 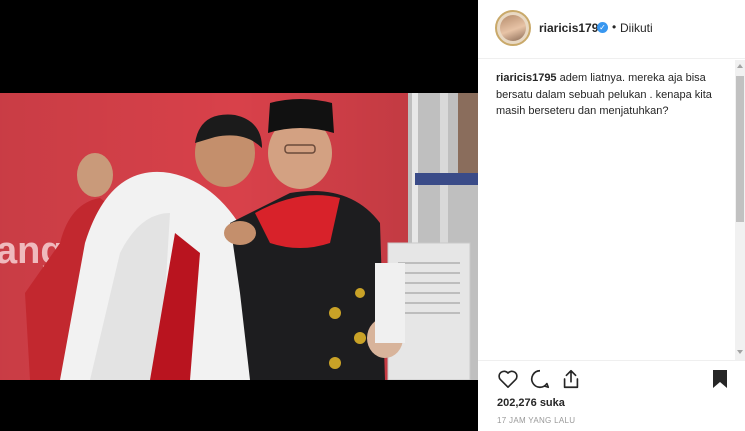 What do you see at coordinates (526, 78) in the screenshot?
I see `caption-username-link: riaricis1795` at bounding box center [526, 78].